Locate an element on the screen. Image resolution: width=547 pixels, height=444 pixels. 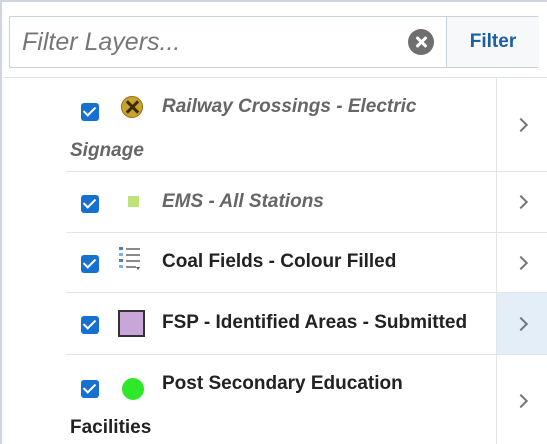
purple-square-icon is located at coordinates (131, 323).